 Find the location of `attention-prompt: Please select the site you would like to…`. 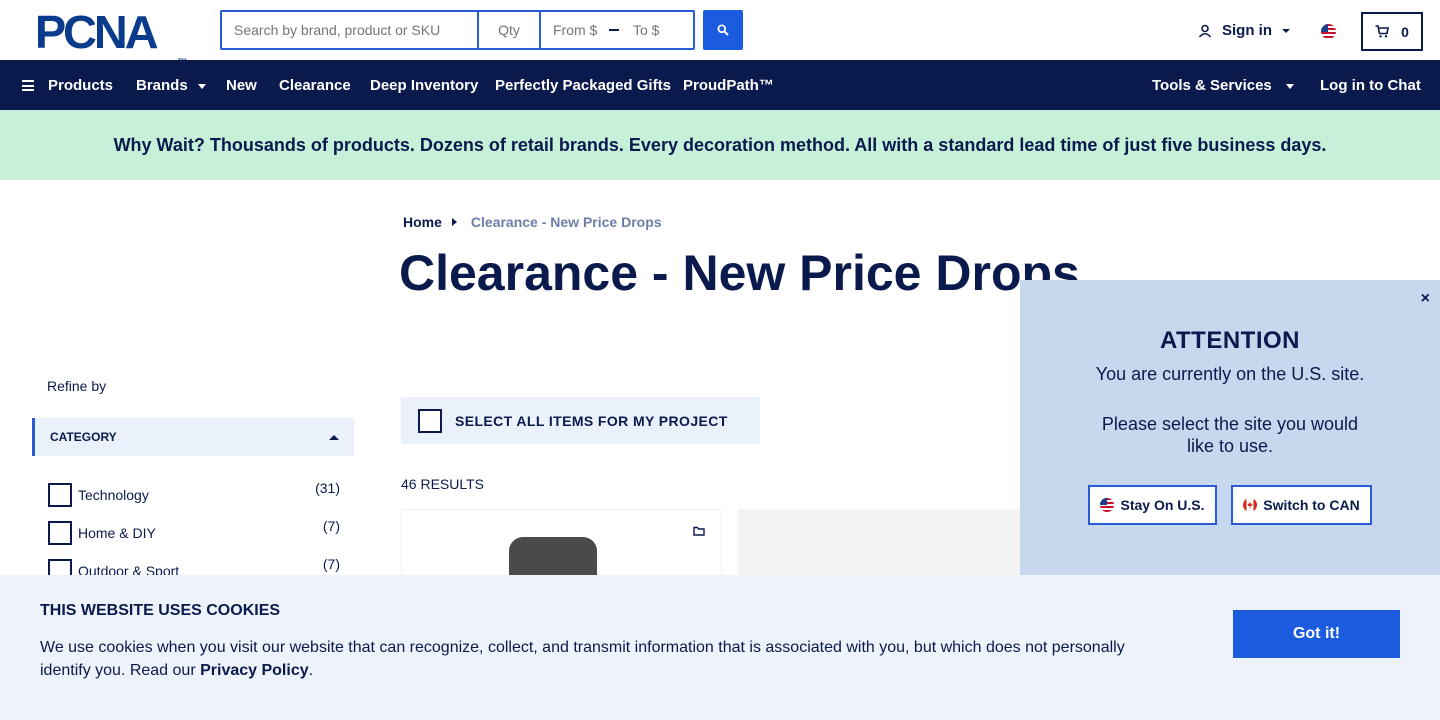

attention-prompt: Please select the site you would like to… is located at coordinates (1230, 435).